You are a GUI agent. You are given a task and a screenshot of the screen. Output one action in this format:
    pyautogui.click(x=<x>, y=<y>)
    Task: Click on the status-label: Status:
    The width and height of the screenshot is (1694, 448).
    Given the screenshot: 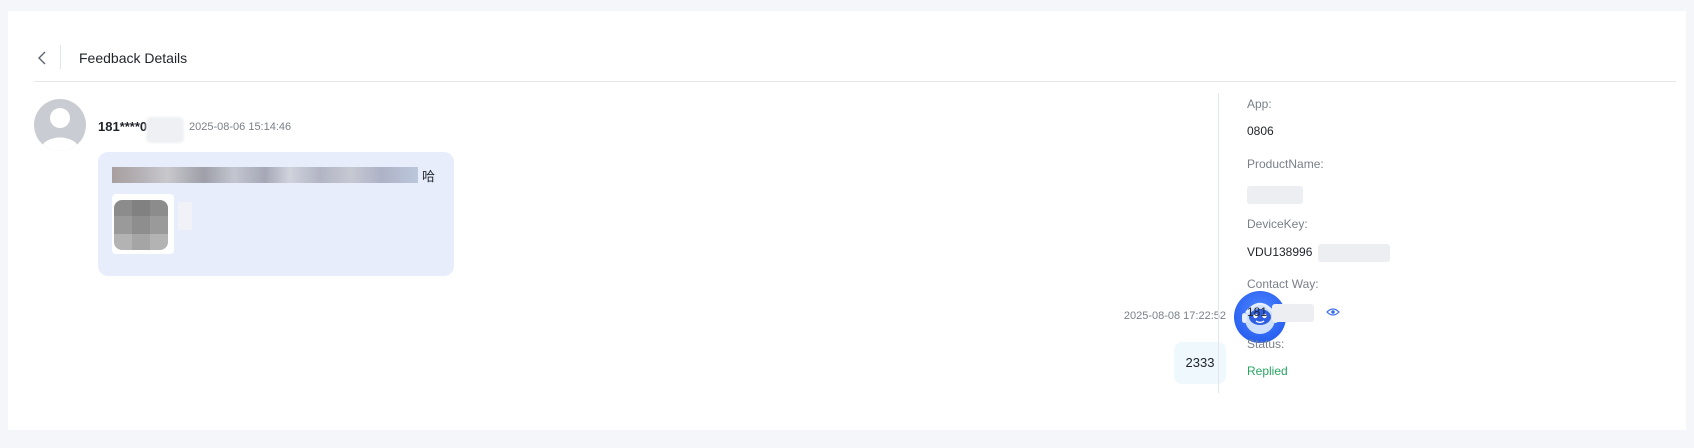 What is the action you would take?
    pyautogui.click(x=1266, y=344)
    